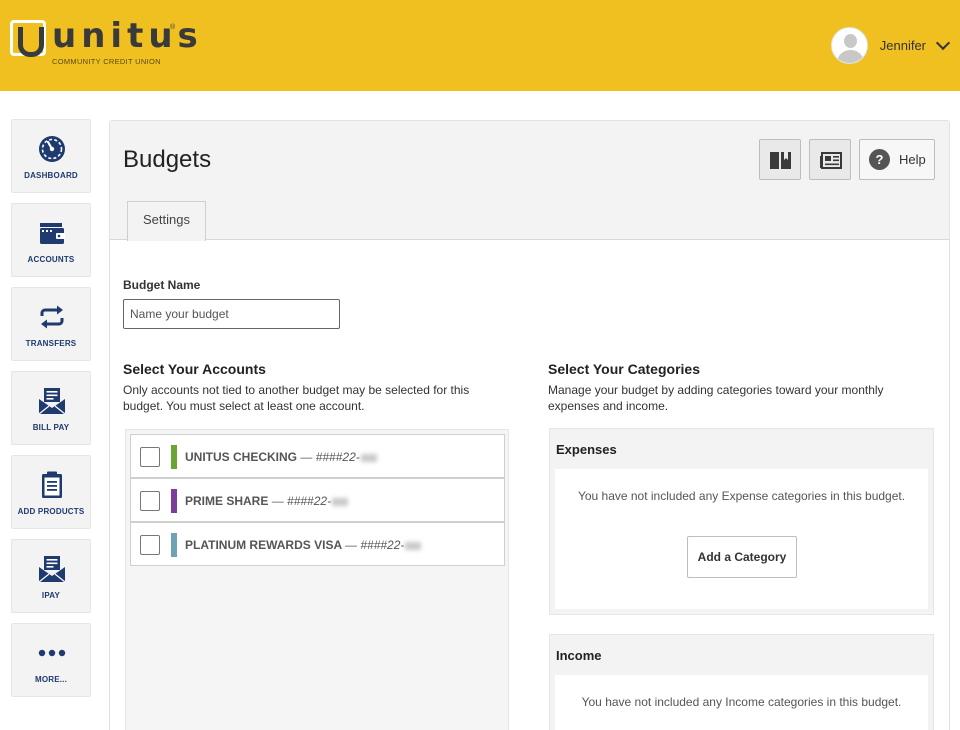 Image resolution: width=960 pixels, height=730 pixels. I want to click on help-icon: ?, so click(879, 159).